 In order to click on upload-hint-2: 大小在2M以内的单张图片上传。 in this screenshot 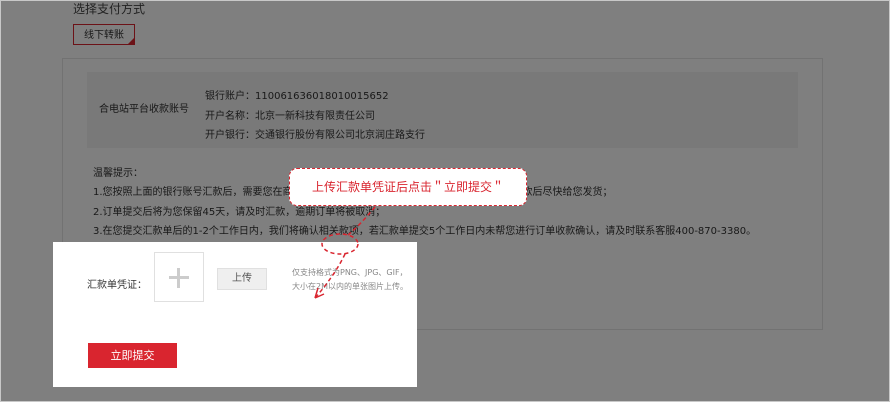, I will do `click(350, 286)`.